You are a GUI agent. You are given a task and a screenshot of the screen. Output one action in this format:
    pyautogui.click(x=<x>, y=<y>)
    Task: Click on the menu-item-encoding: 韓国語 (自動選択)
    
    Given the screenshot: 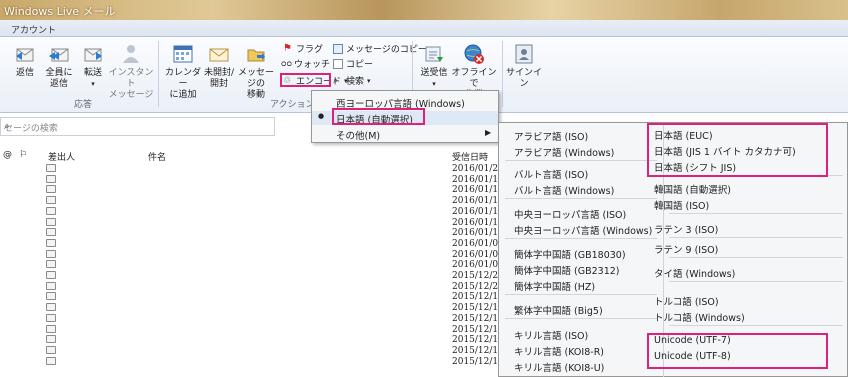 What is the action you would take?
    pyautogui.click(x=692, y=189)
    